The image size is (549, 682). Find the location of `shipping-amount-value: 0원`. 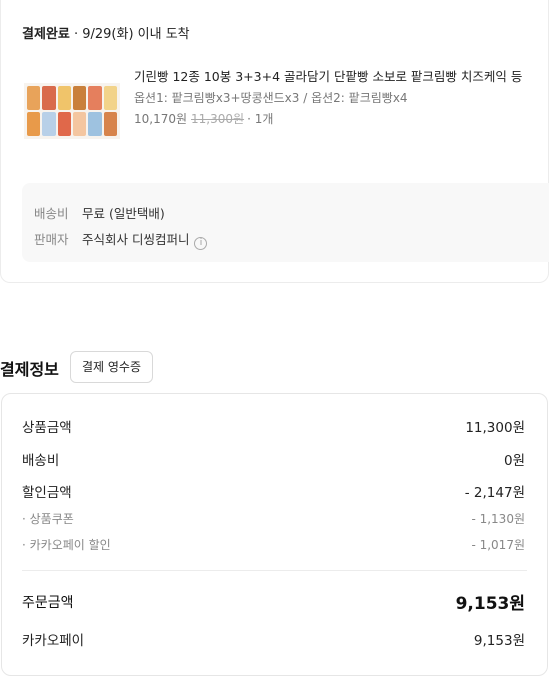

shipping-amount-value: 0원 is located at coordinates (514, 461).